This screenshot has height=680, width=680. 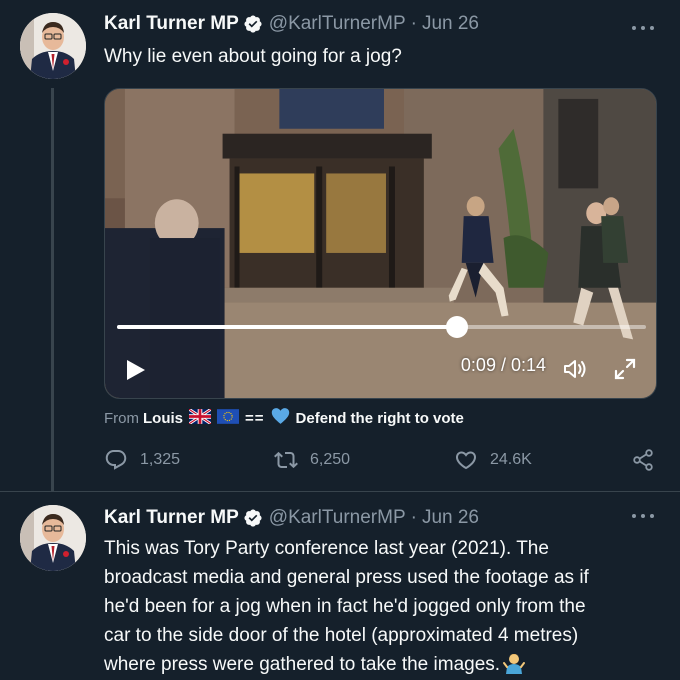 I want to click on reply-button: 1,325, so click(x=142, y=460).